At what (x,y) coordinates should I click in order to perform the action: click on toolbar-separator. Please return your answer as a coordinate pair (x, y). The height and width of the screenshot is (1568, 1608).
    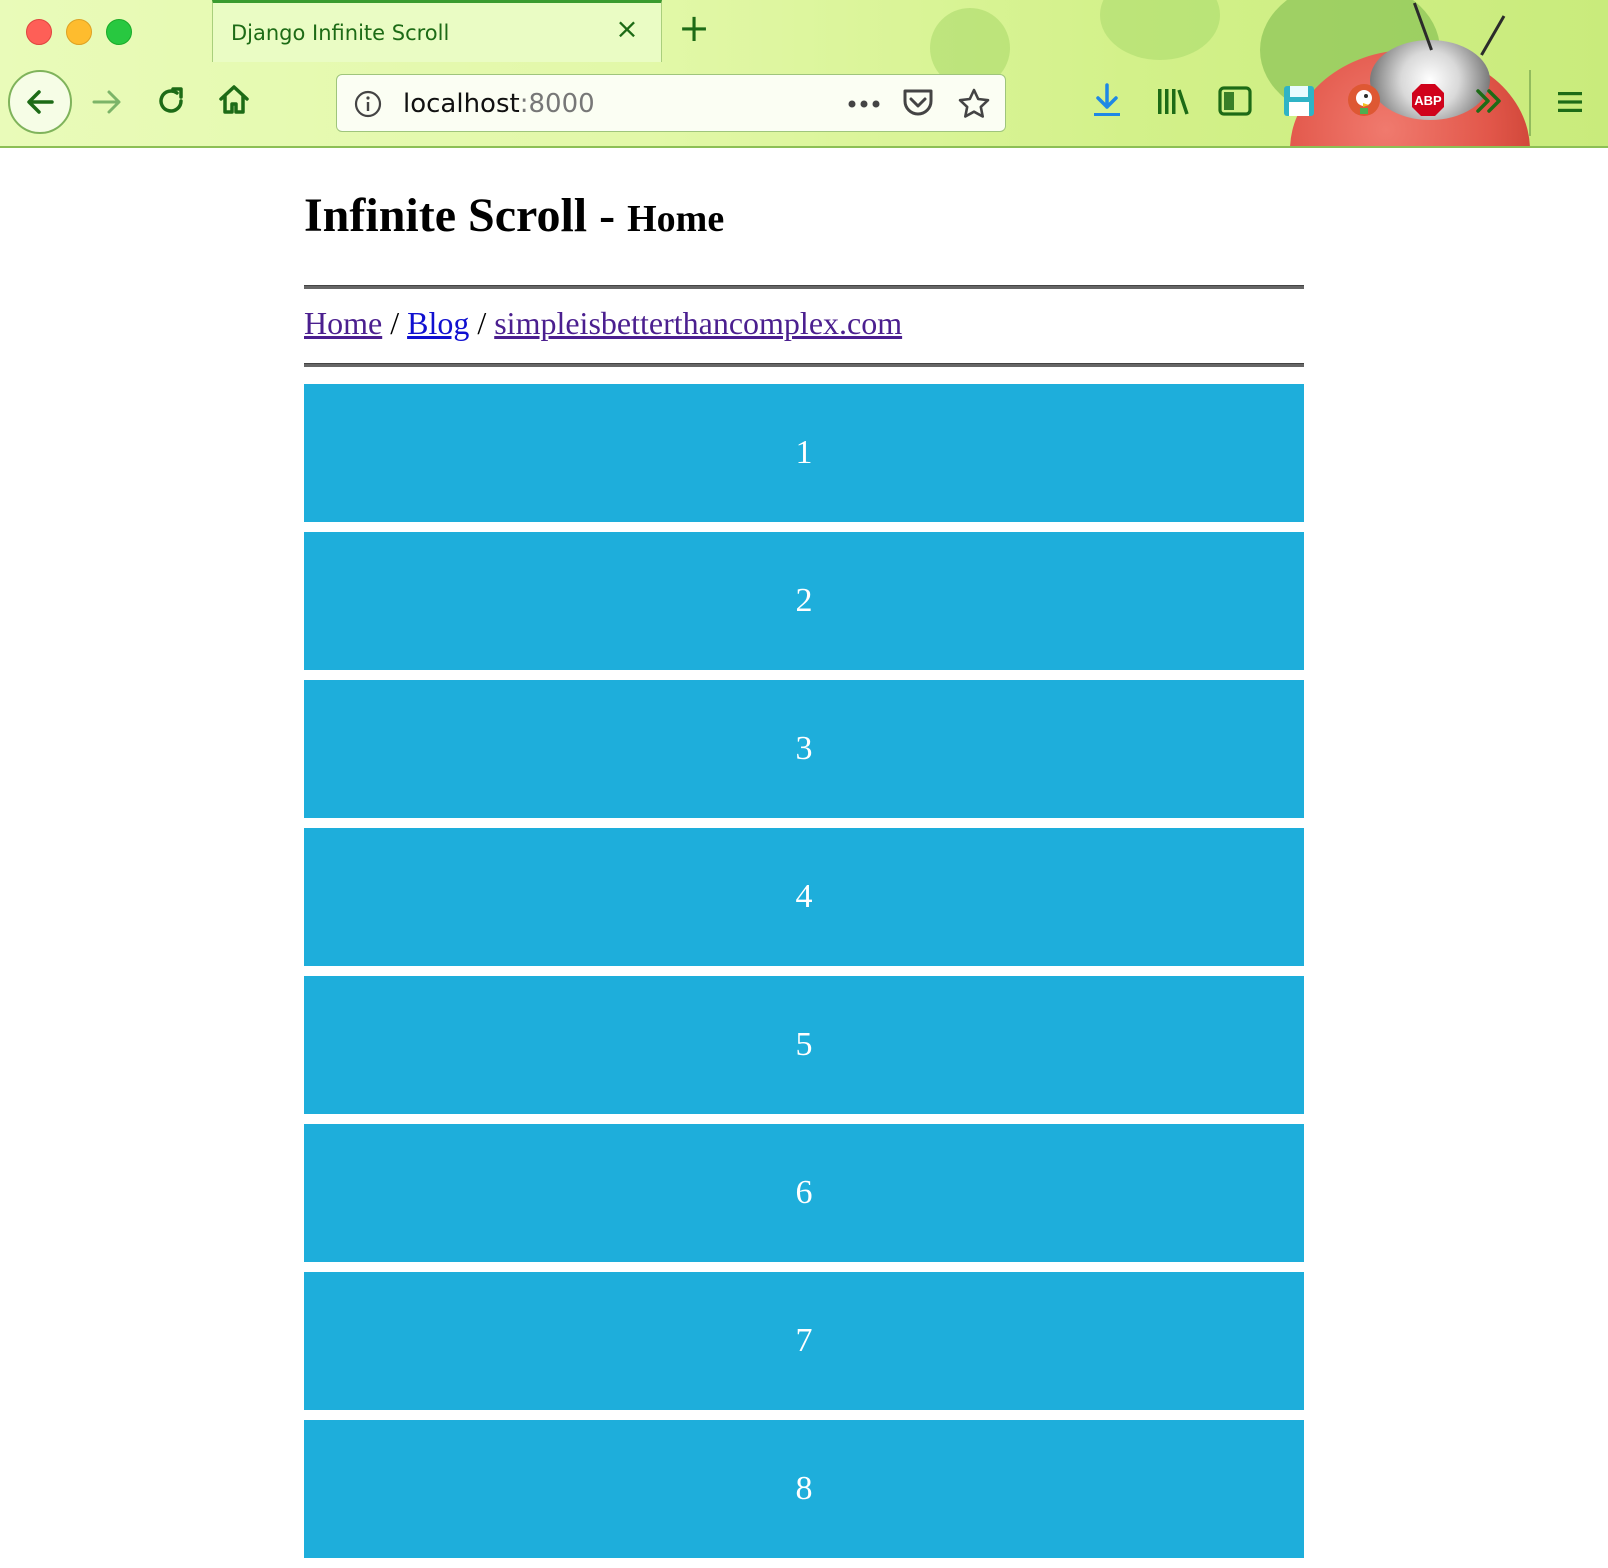
    Looking at the image, I should click on (1530, 103).